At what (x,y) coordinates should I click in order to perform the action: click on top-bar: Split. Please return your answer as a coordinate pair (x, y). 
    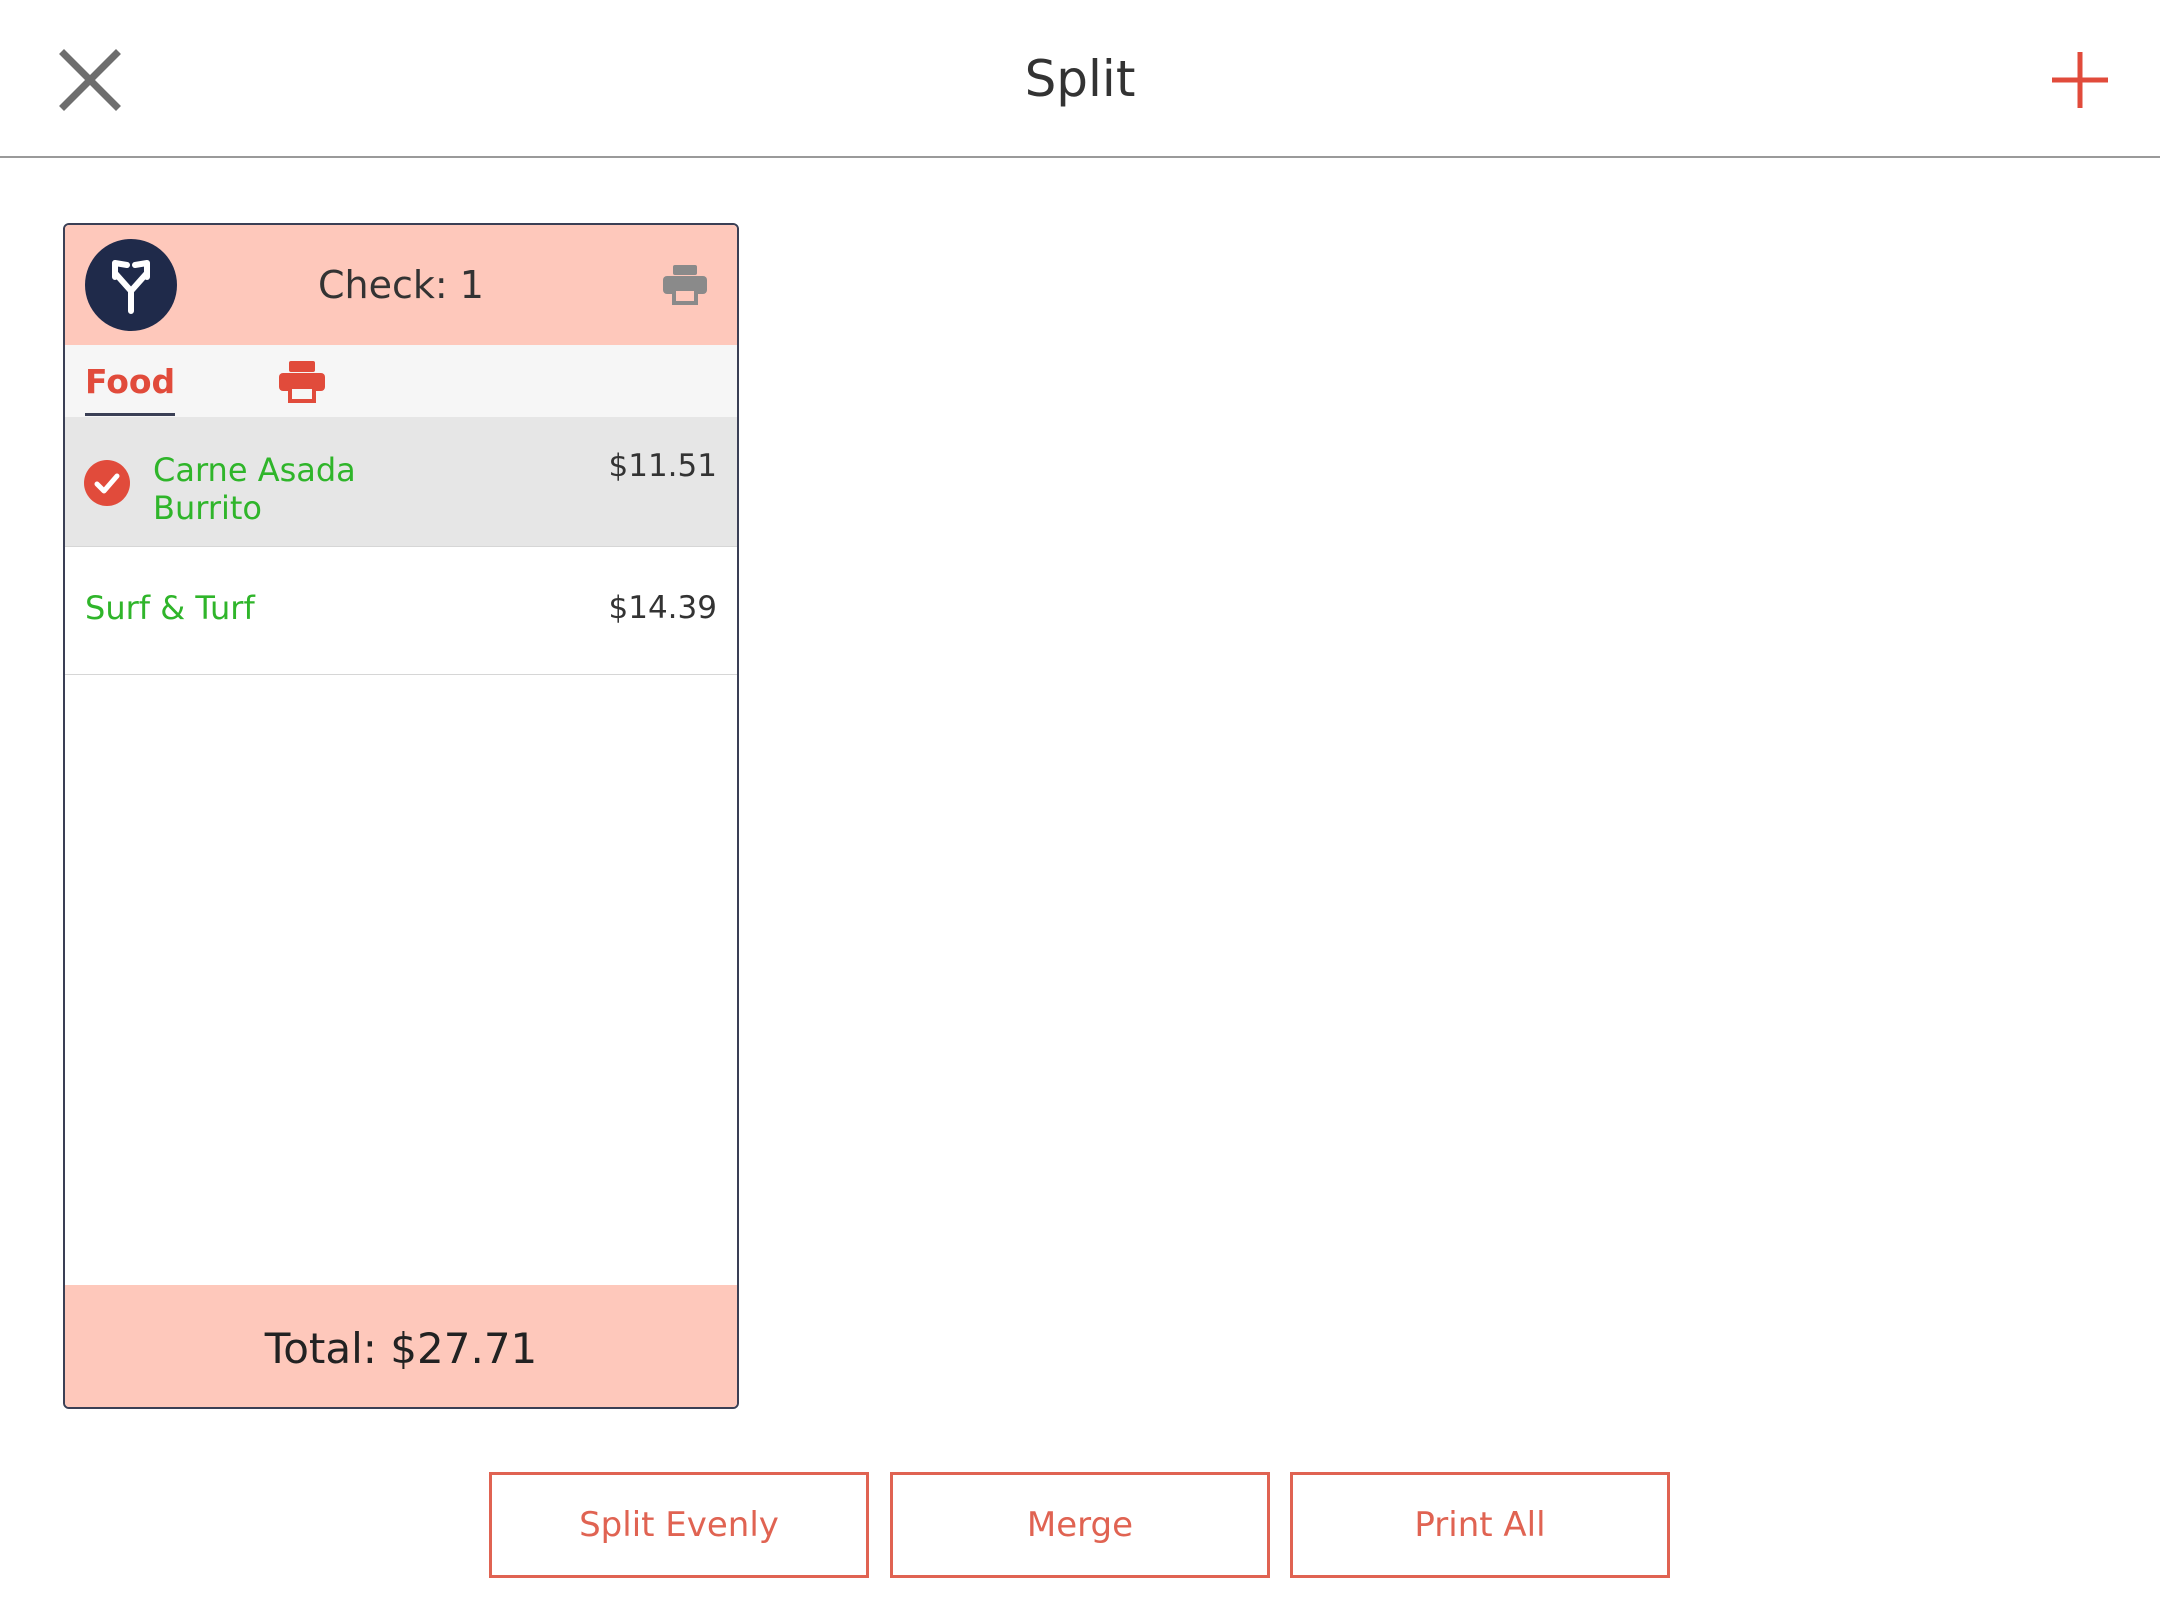
    Looking at the image, I should click on (1080, 79).